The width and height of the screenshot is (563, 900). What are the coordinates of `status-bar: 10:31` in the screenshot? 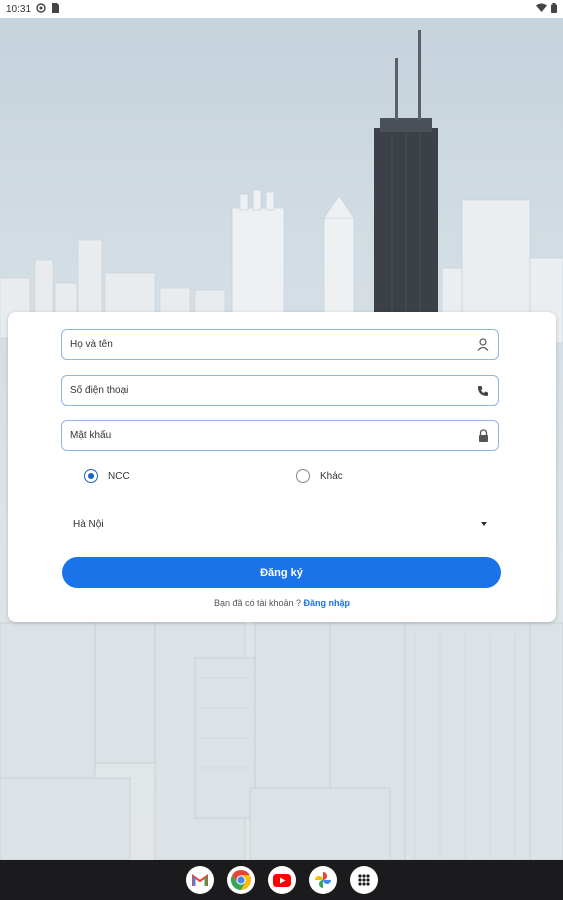 It's located at (281, 9).